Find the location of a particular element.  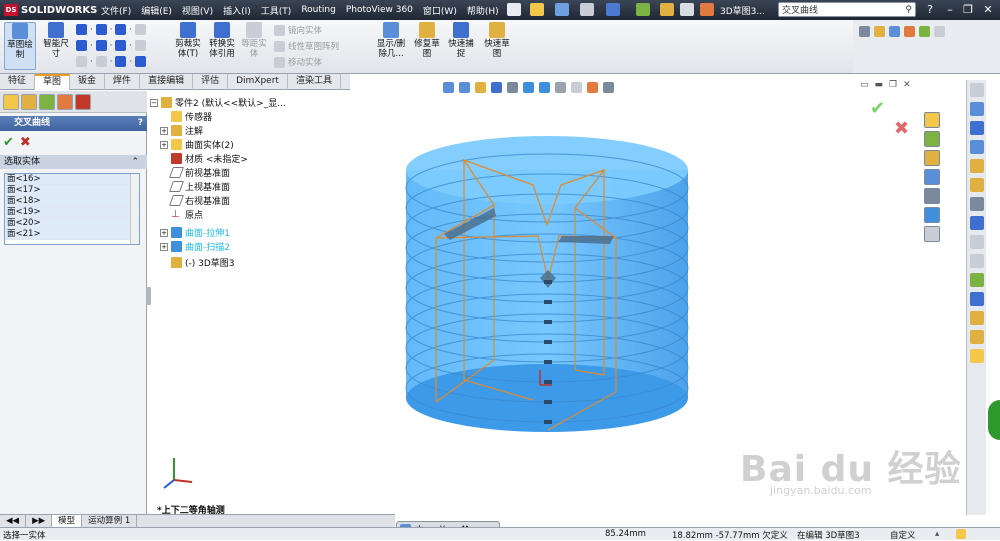

appearances-icon is located at coordinates (932, 215).